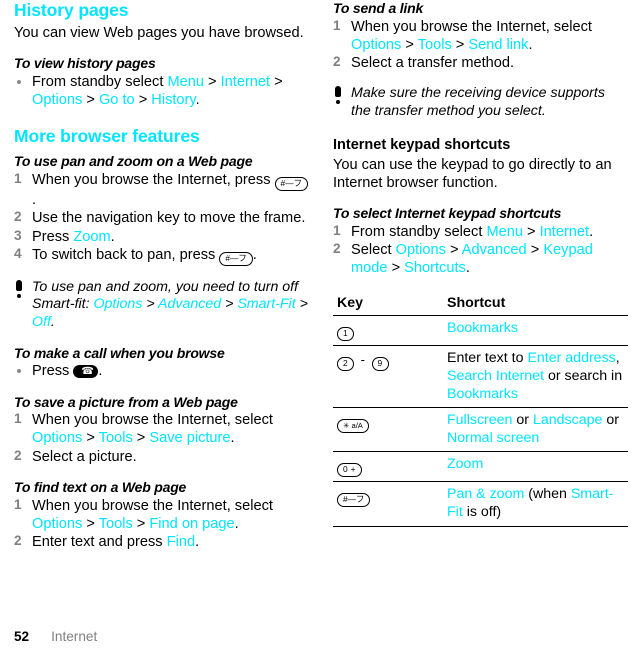 The image size is (639, 650). Describe the element at coordinates (495, 376) in the screenshot. I see `menu-link: Search Internet` at that location.